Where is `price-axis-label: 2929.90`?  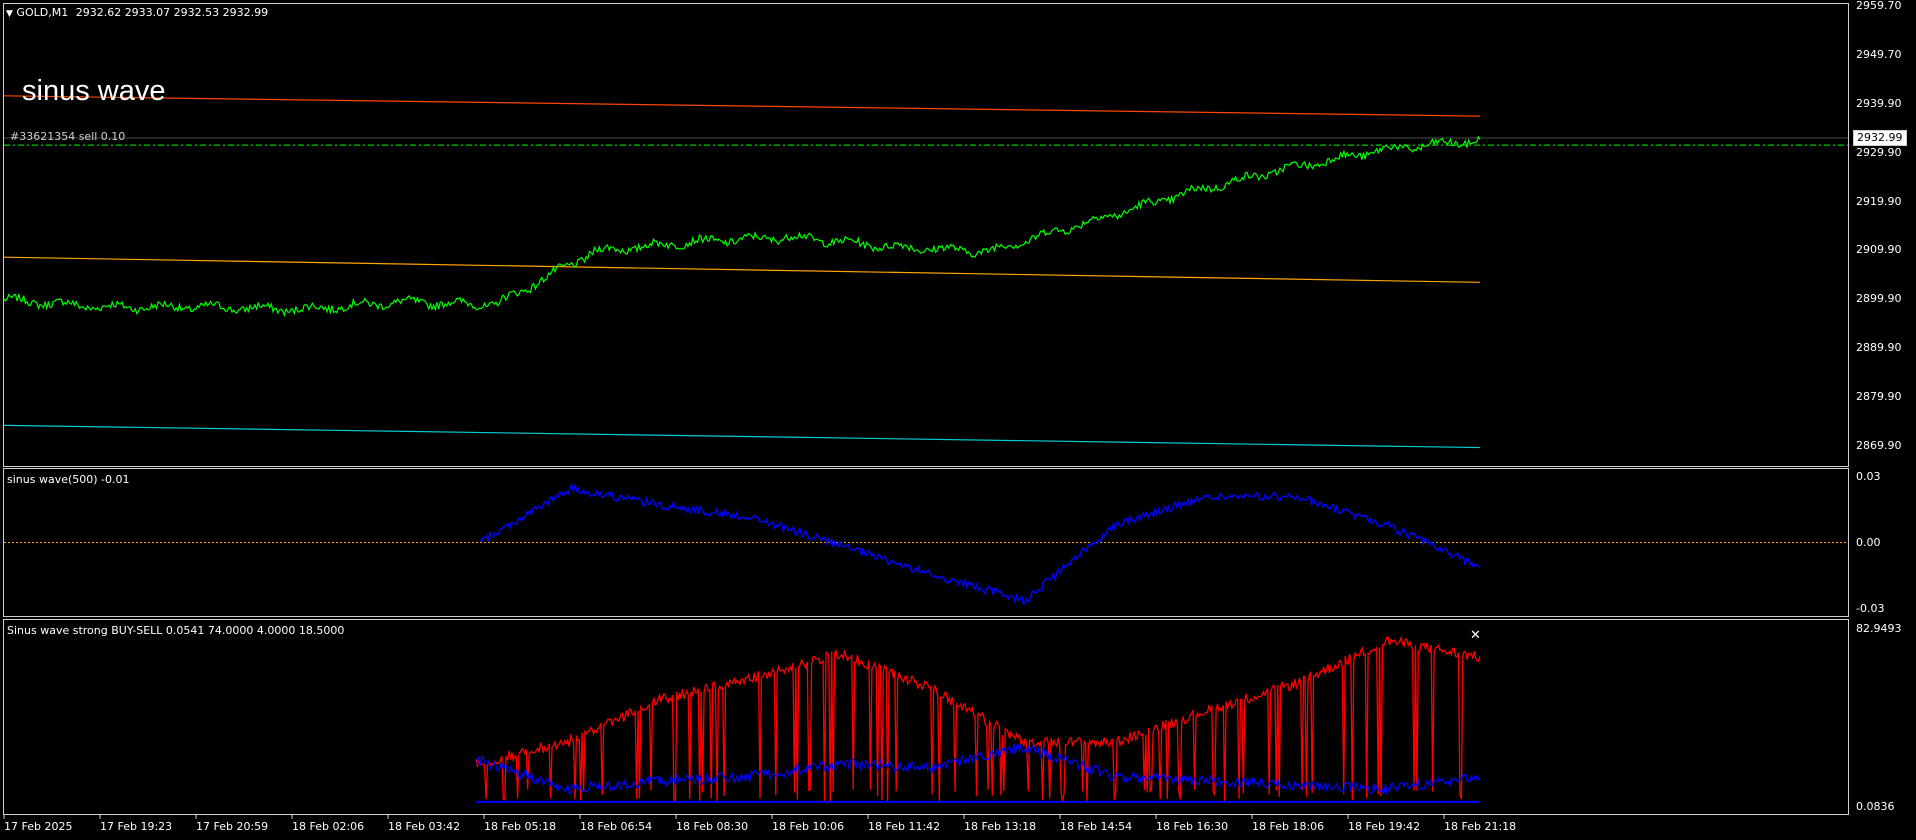
price-axis-label: 2929.90 is located at coordinates (1879, 152).